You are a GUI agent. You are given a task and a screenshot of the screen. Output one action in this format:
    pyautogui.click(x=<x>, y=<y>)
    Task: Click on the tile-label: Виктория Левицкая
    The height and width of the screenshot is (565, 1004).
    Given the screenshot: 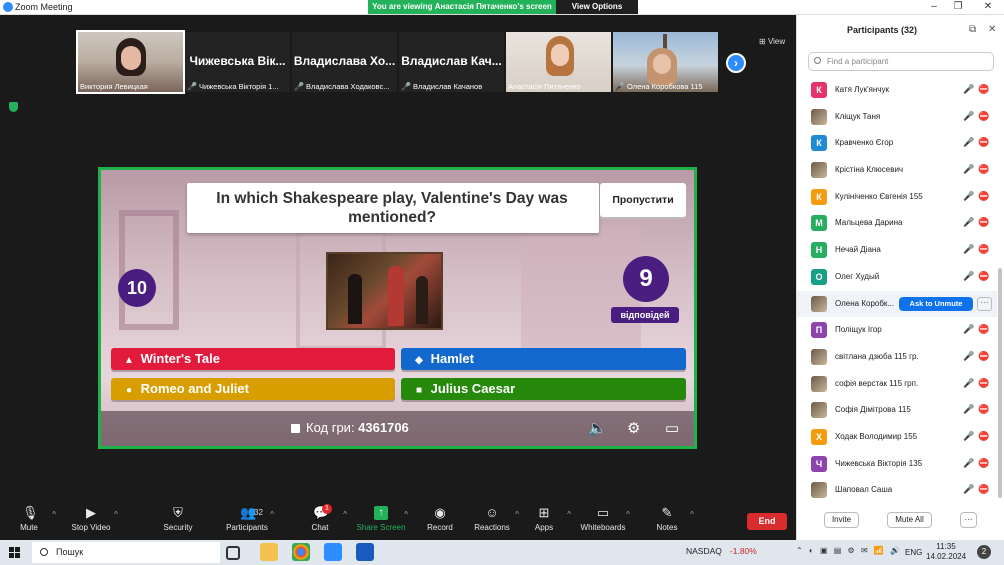 What is the action you would take?
    pyautogui.click(x=114, y=86)
    